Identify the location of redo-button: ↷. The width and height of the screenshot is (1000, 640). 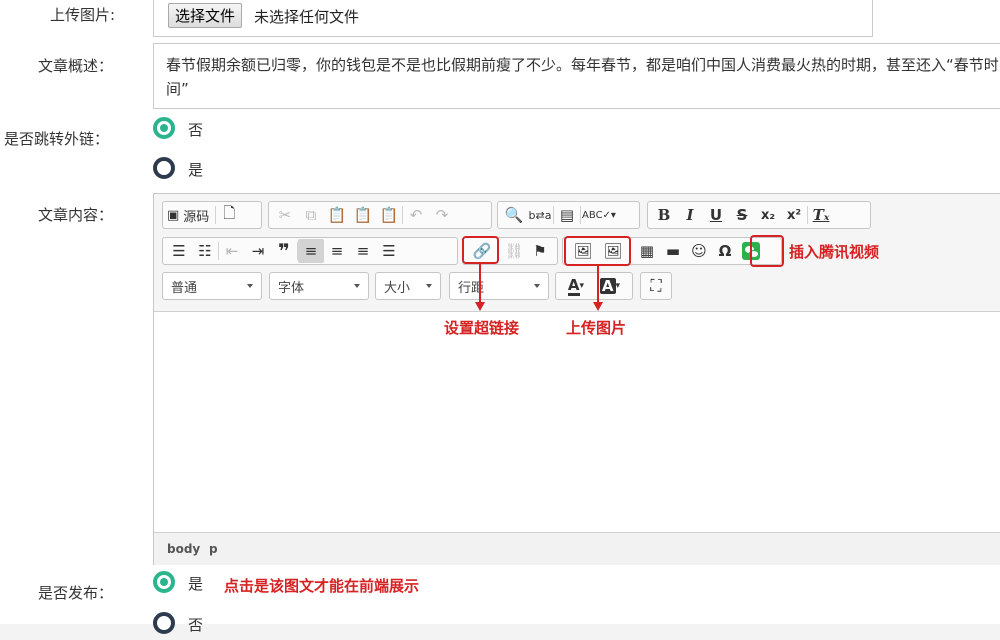
(442, 215).